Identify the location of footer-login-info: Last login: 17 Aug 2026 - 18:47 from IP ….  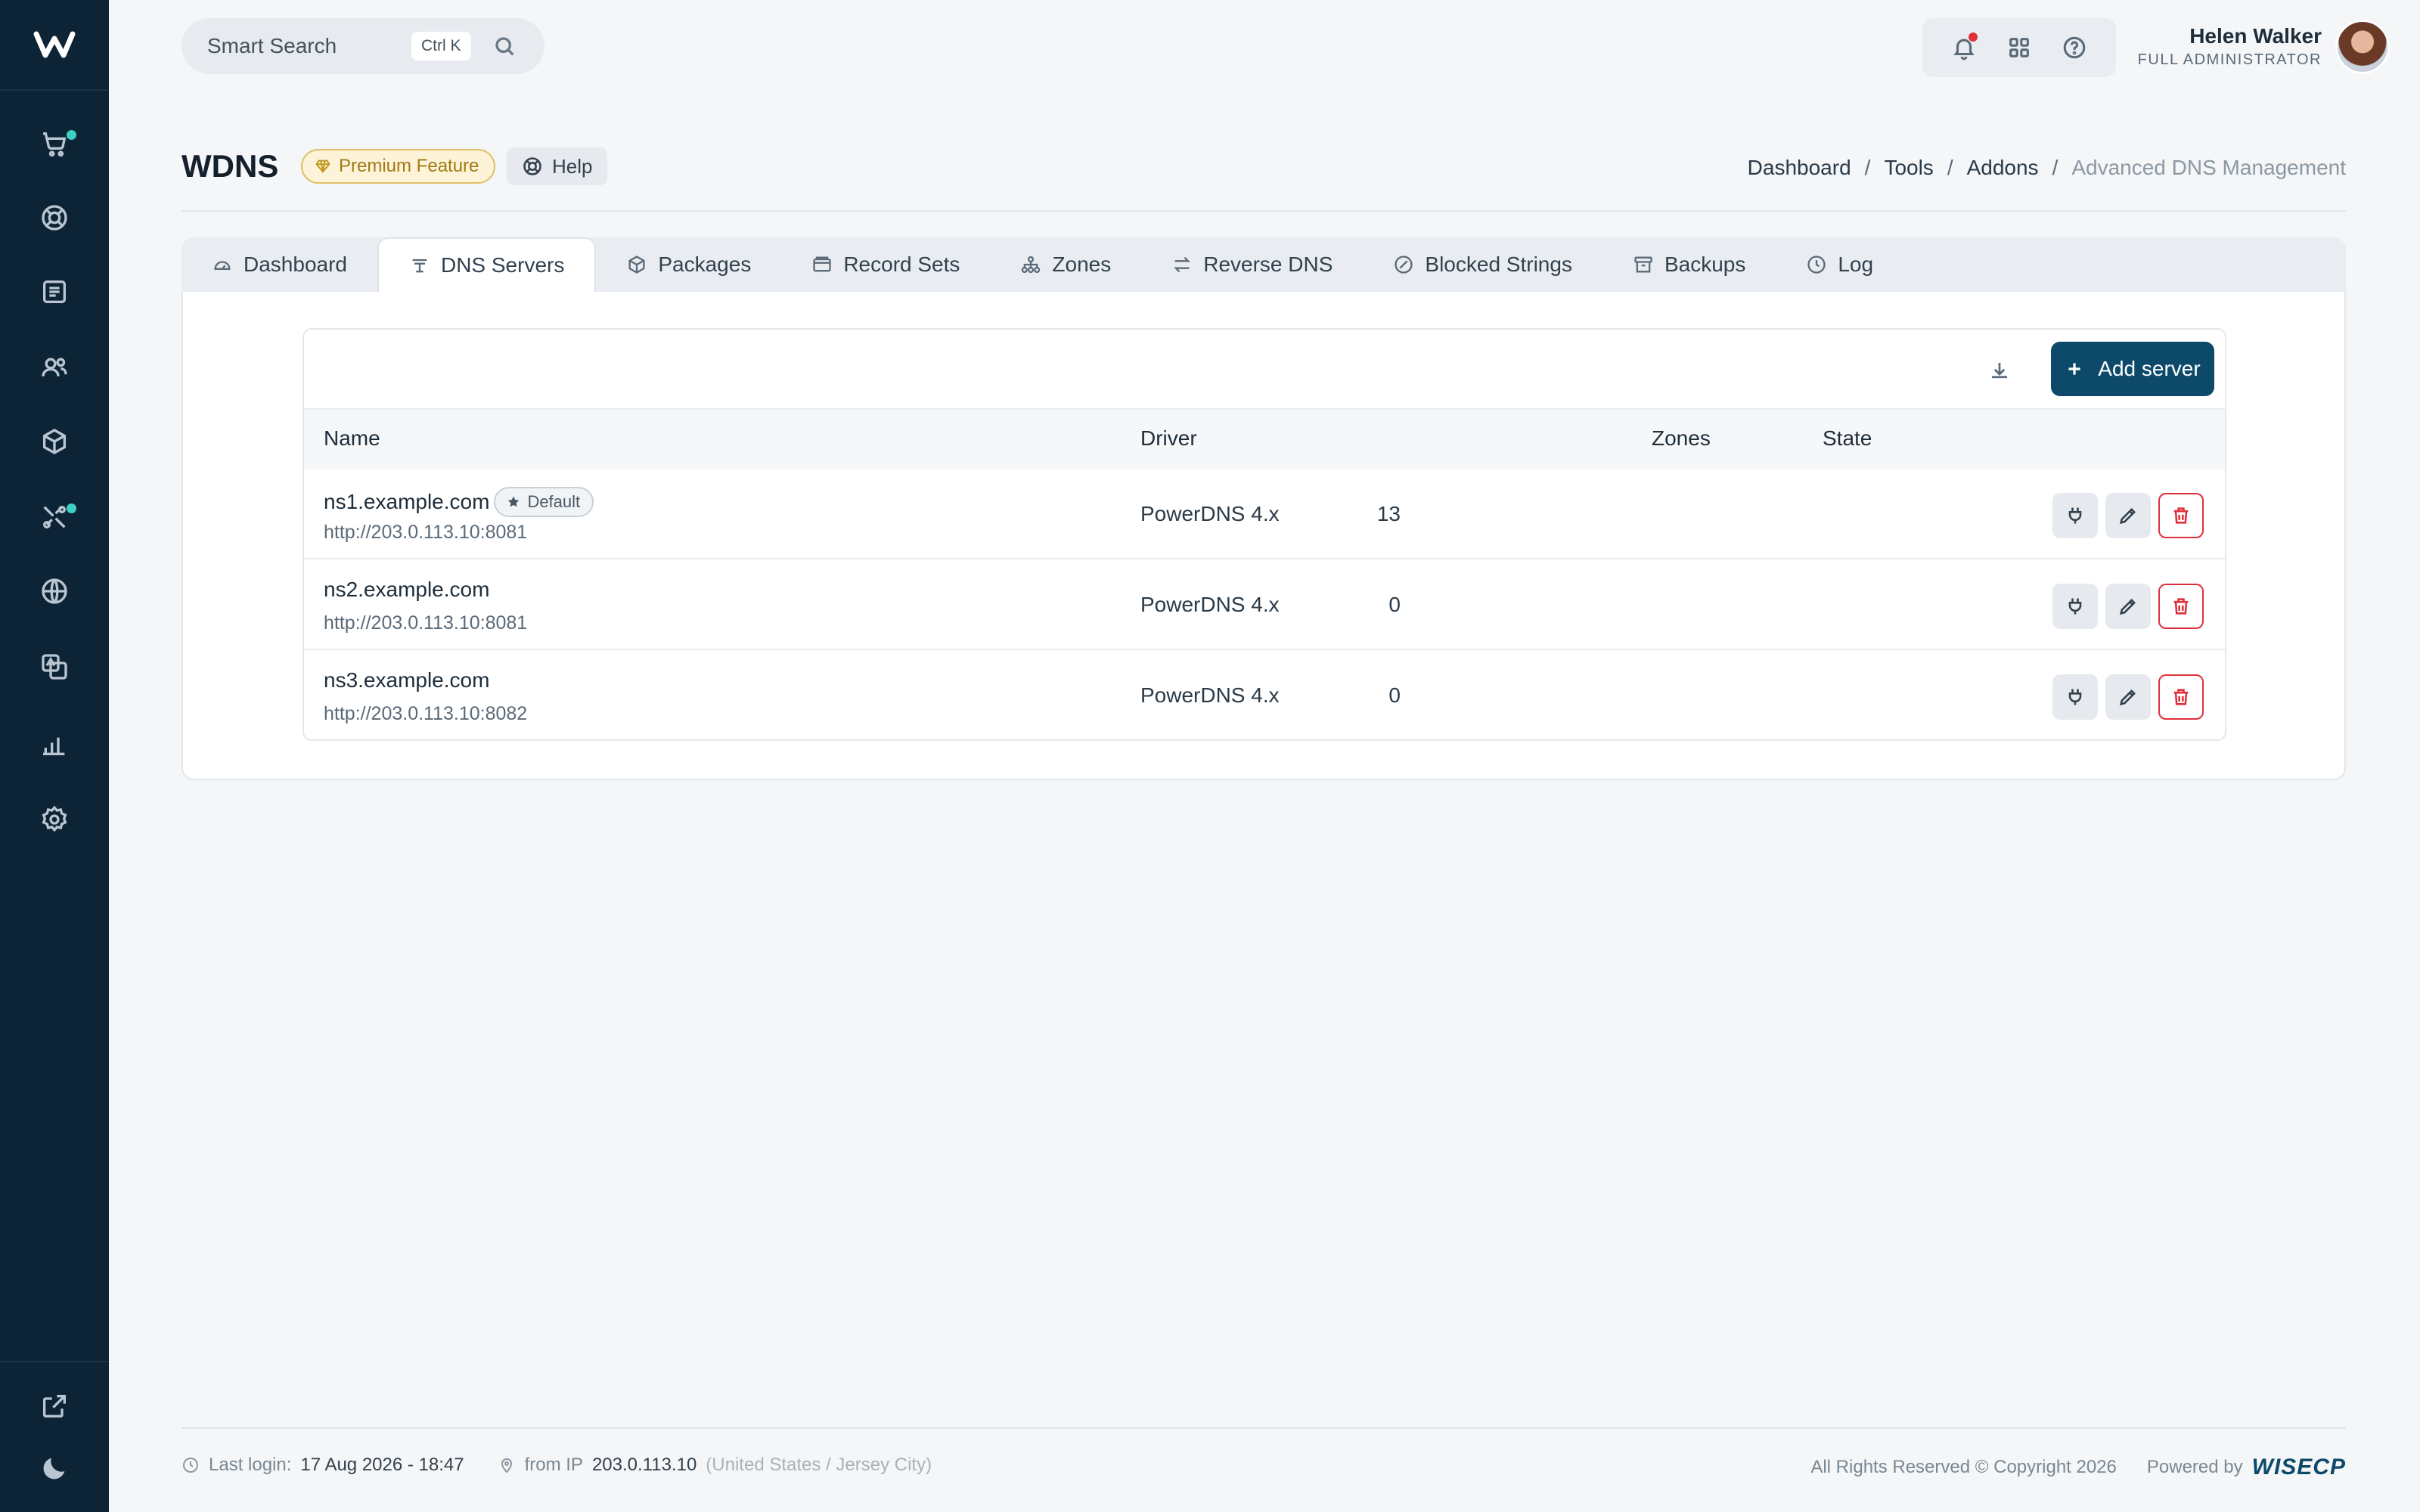
(557, 1465).